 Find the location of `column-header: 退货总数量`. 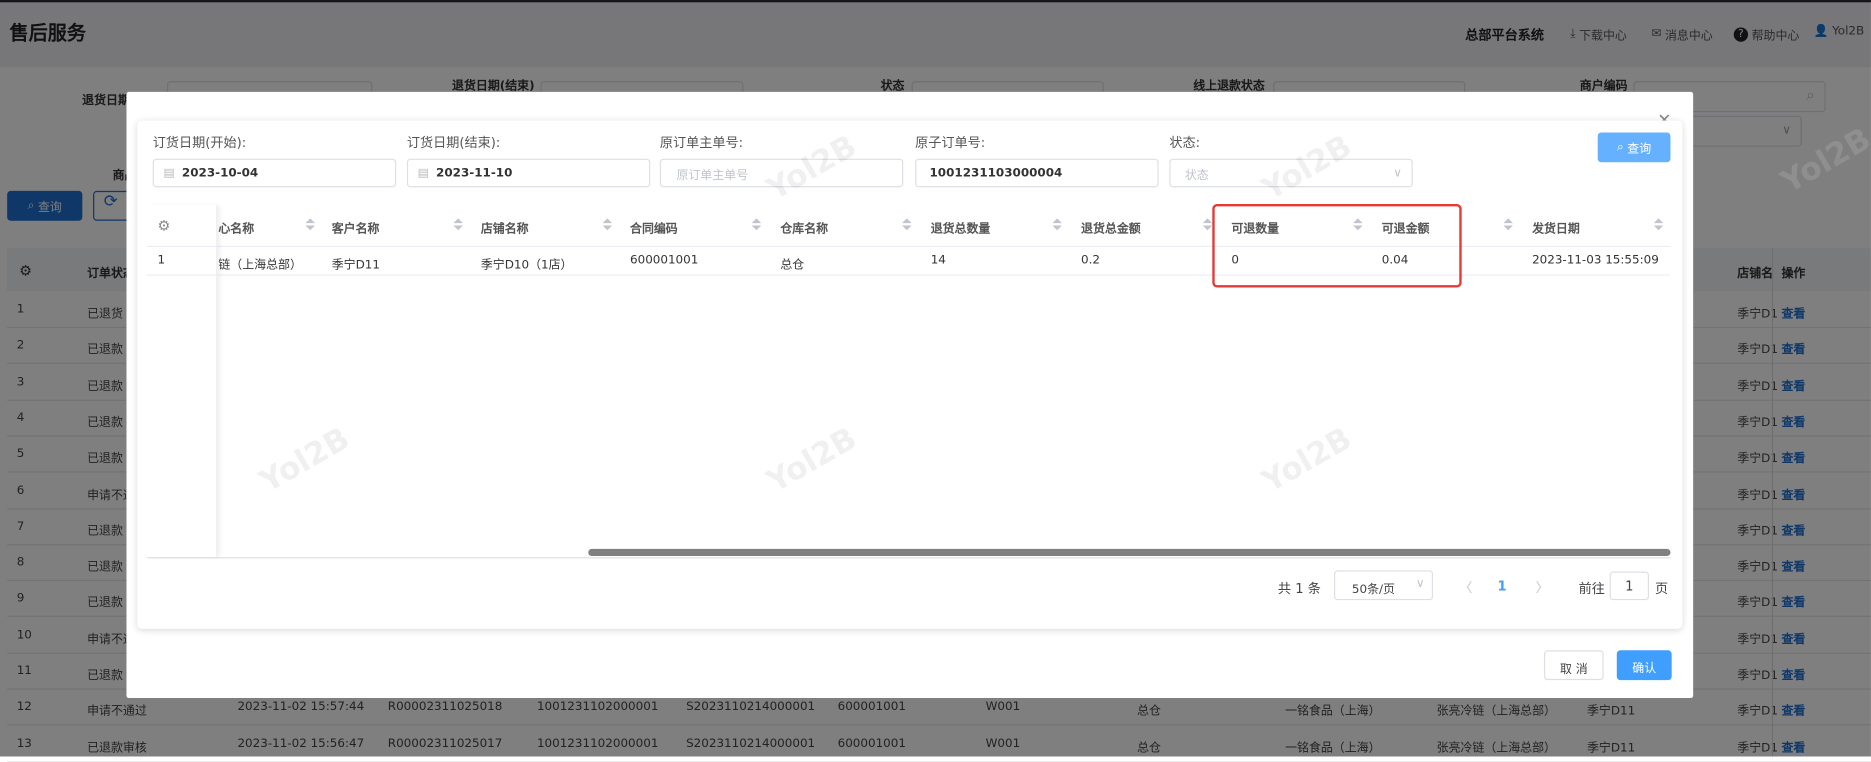

column-header: 退货总数量 is located at coordinates (961, 226).